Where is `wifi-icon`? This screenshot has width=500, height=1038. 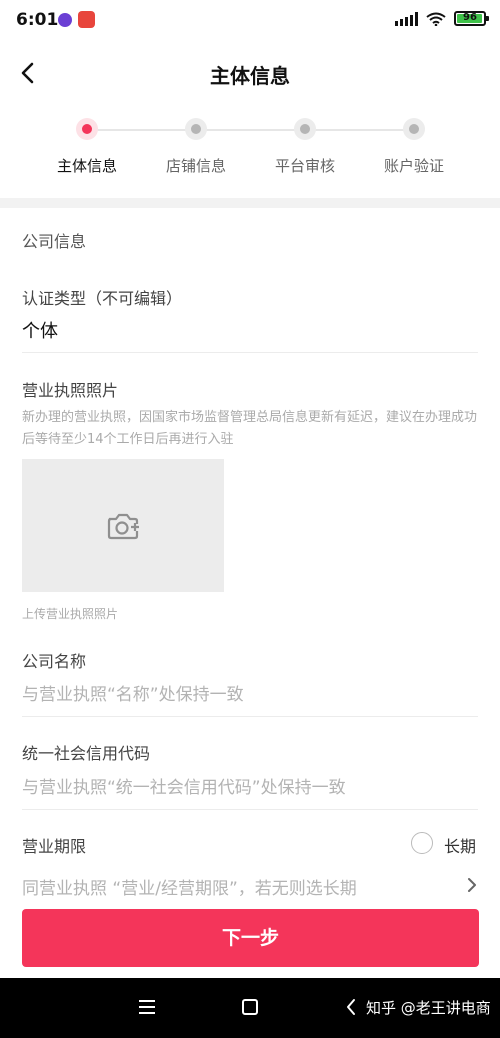 wifi-icon is located at coordinates (436, 19).